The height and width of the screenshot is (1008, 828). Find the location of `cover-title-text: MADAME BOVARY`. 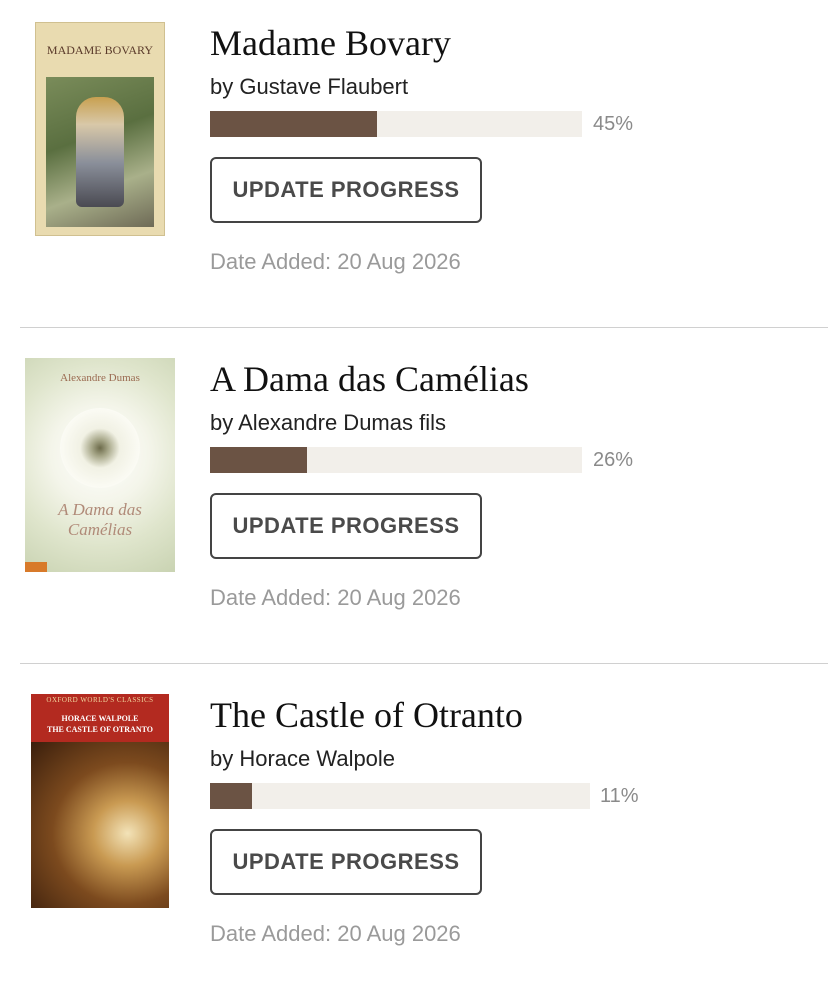

cover-title-text: MADAME BOVARY is located at coordinates (100, 50).